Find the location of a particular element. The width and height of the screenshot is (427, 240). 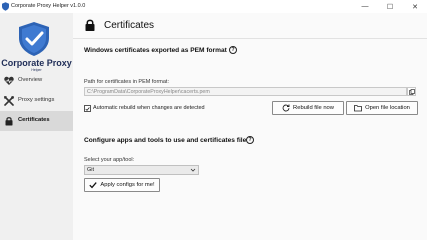

title-bar: Corporate Proxy Helper v1.0.0 — ☐ ✕ is located at coordinates (213, 6).